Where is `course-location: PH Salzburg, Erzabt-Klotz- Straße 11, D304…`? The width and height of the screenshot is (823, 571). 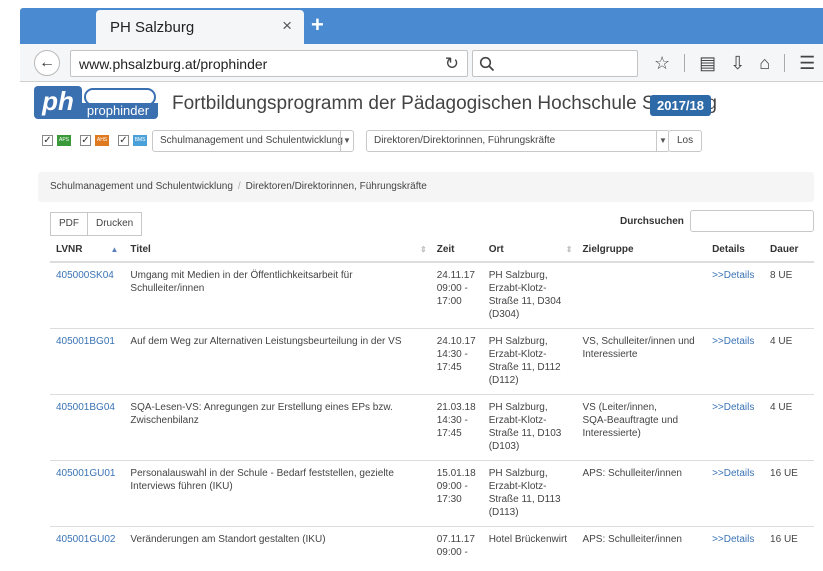 course-location: PH Salzburg, Erzabt-Klotz- Straße 11, D304… is located at coordinates (529, 295).